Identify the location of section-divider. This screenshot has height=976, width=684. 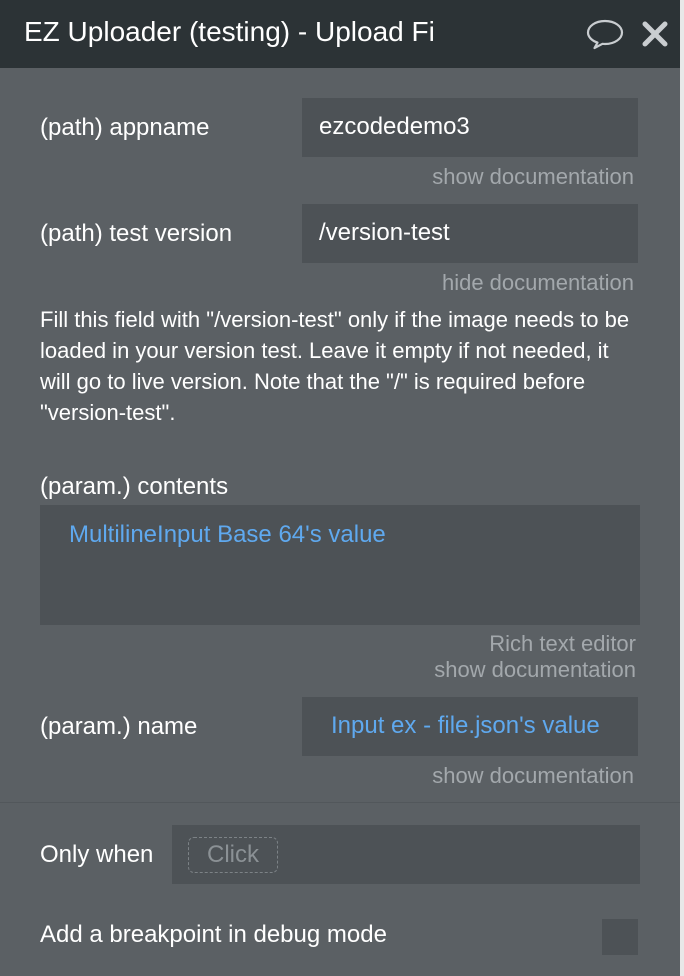
(340, 802).